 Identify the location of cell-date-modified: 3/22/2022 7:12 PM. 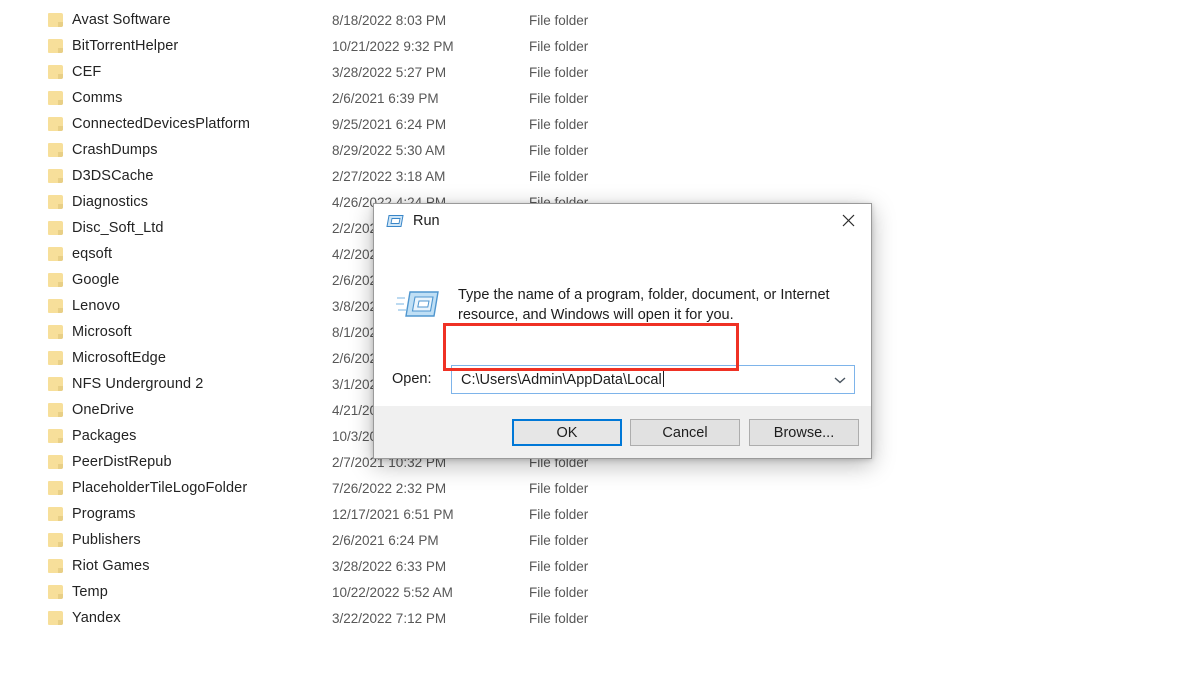
(389, 618).